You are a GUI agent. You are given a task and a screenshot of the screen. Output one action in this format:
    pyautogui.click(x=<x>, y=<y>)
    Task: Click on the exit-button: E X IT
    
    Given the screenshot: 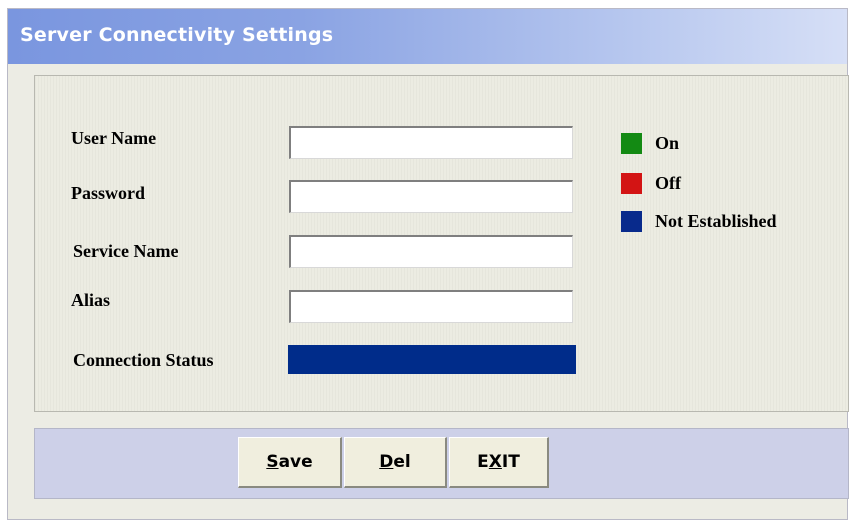 What is the action you would take?
    pyautogui.click(x=499, y=462)
    